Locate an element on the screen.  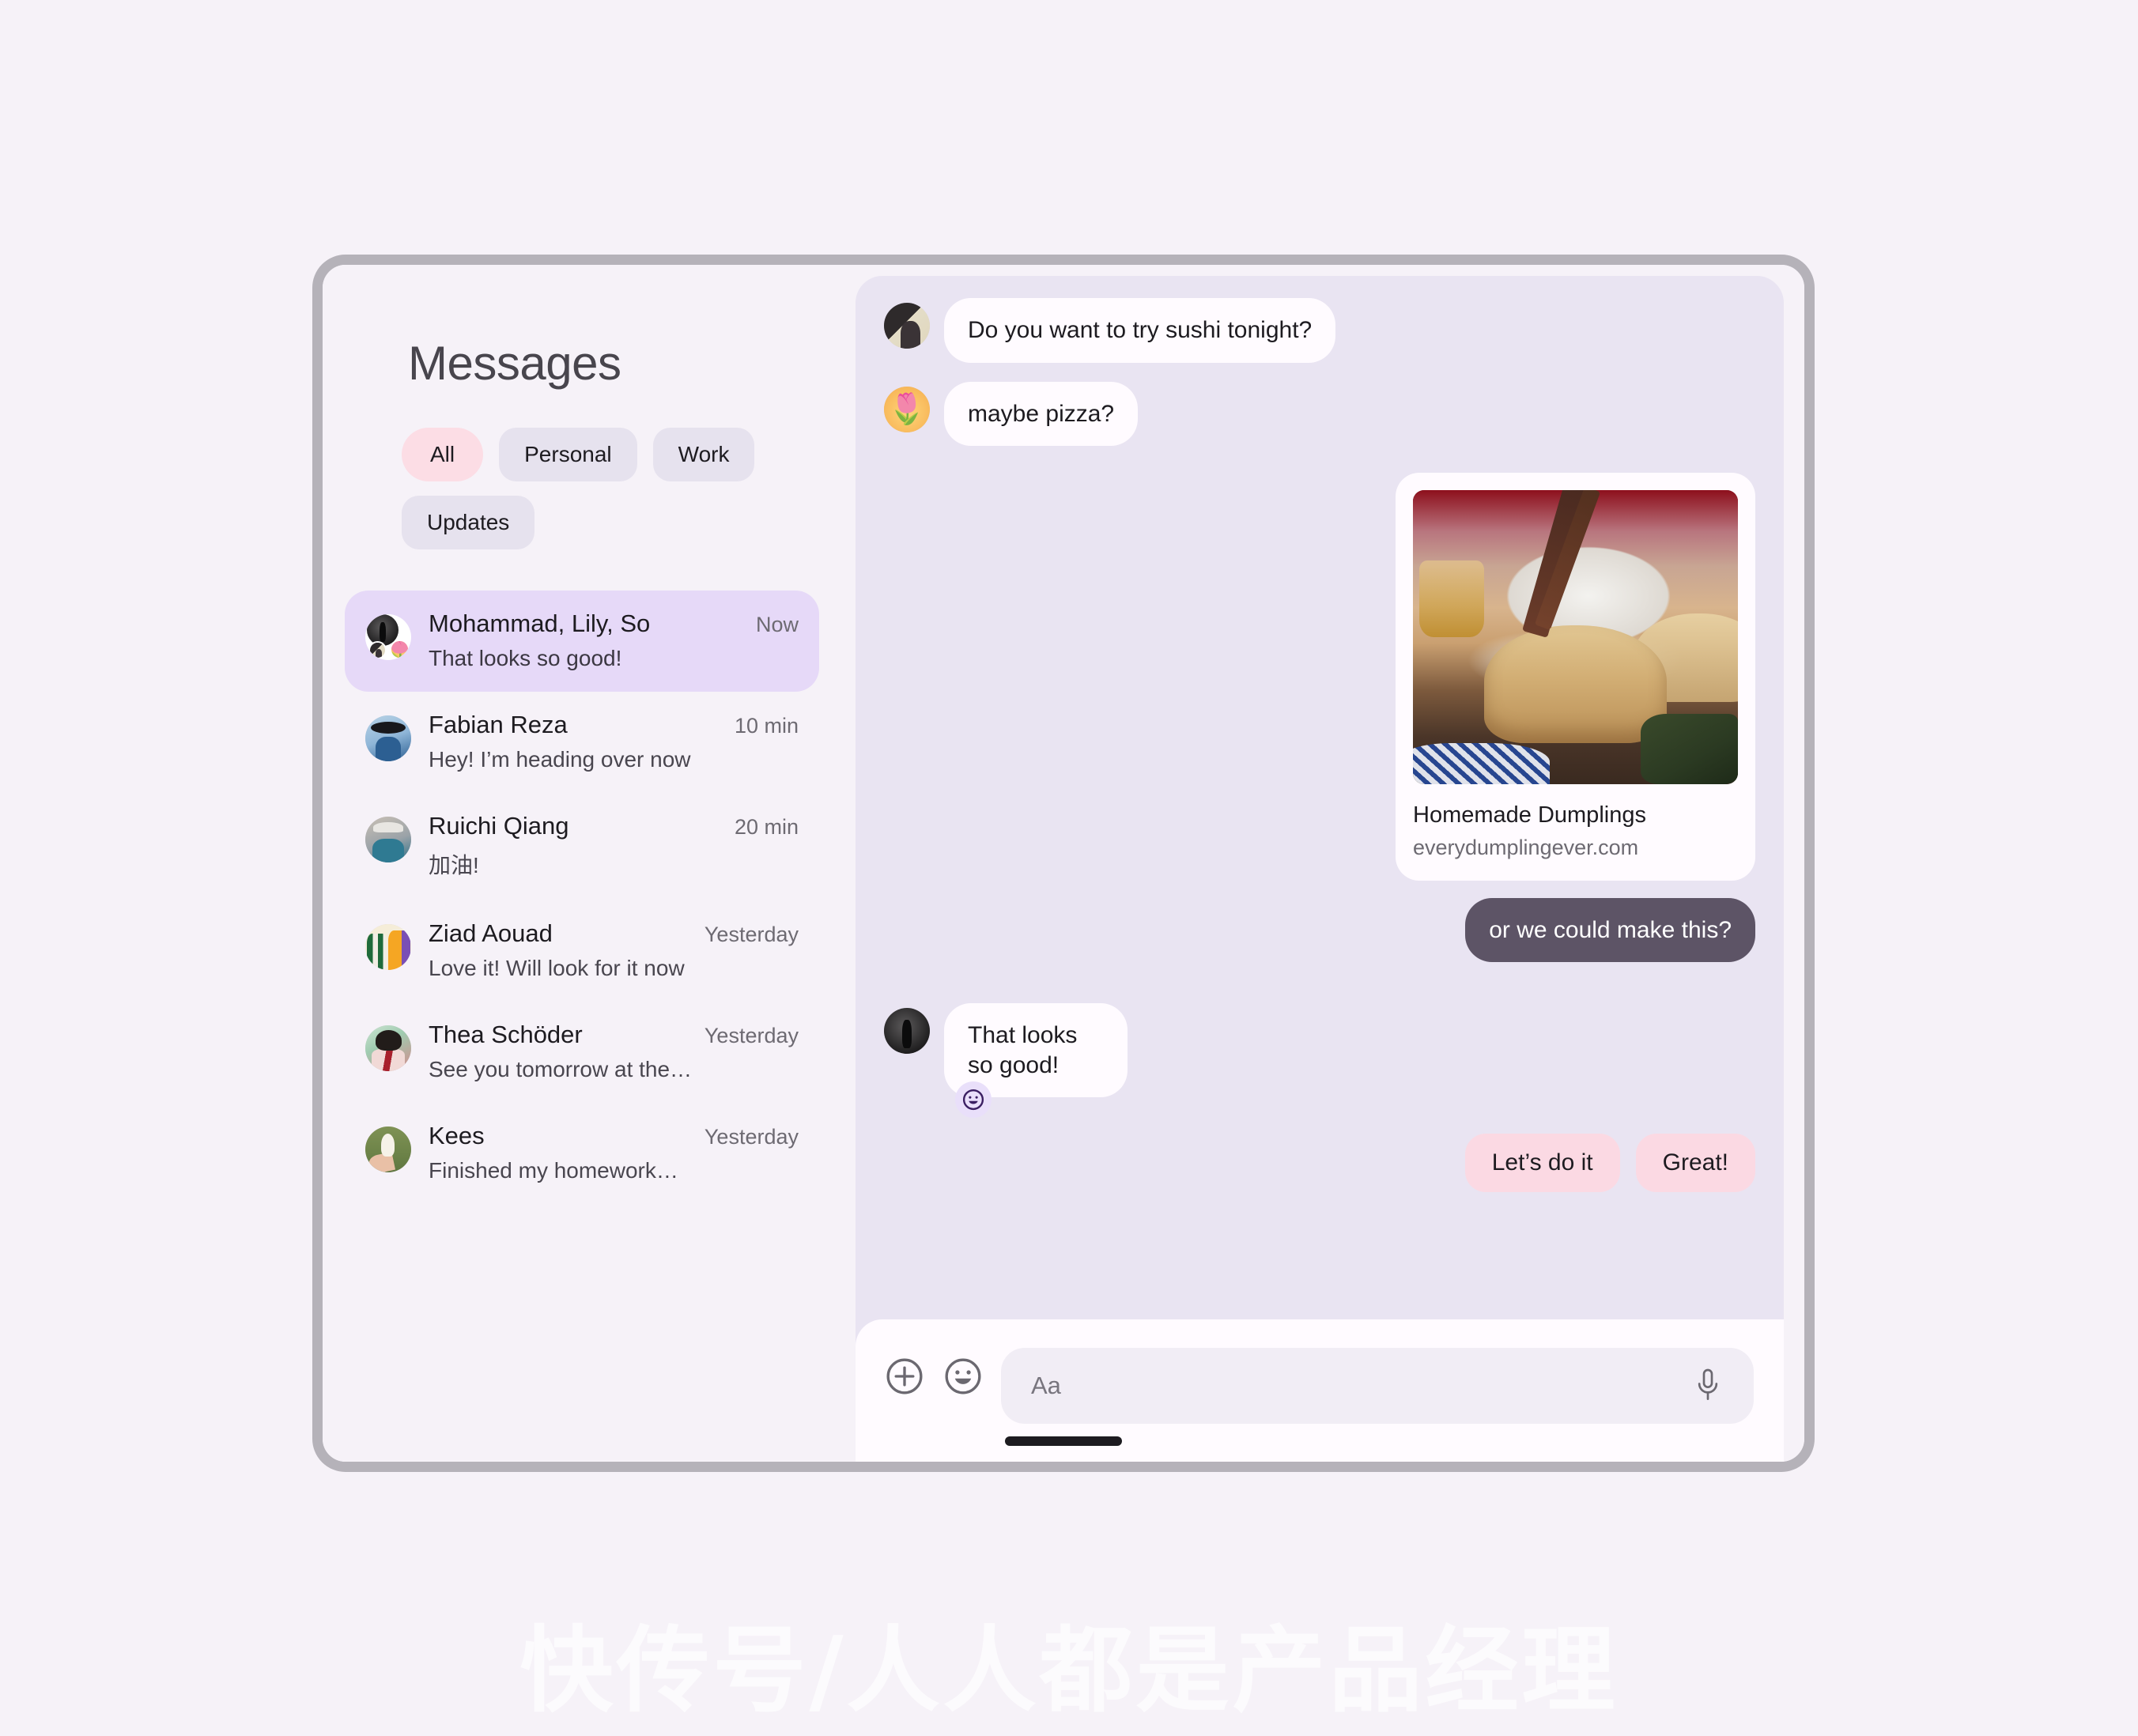
filter-chip-all: All is located at coordinates (443, 454).